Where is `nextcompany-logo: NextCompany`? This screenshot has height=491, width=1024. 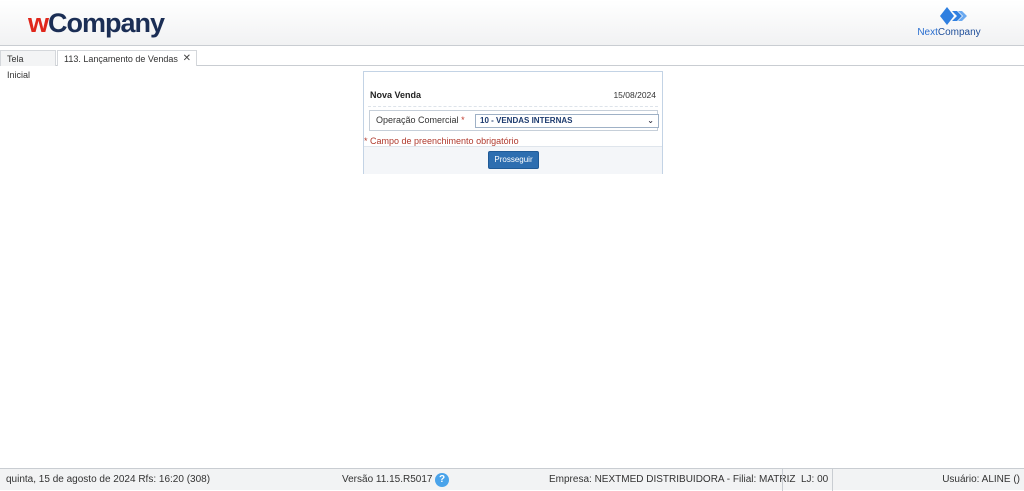
nextcompany-logo: NextCompany is located at coordinates (949, 23).